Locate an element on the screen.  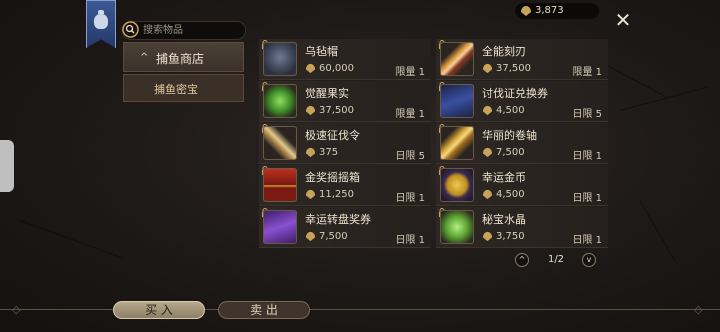
item-name: 金奖摇摇箱 is located at coordinates (332, 177).